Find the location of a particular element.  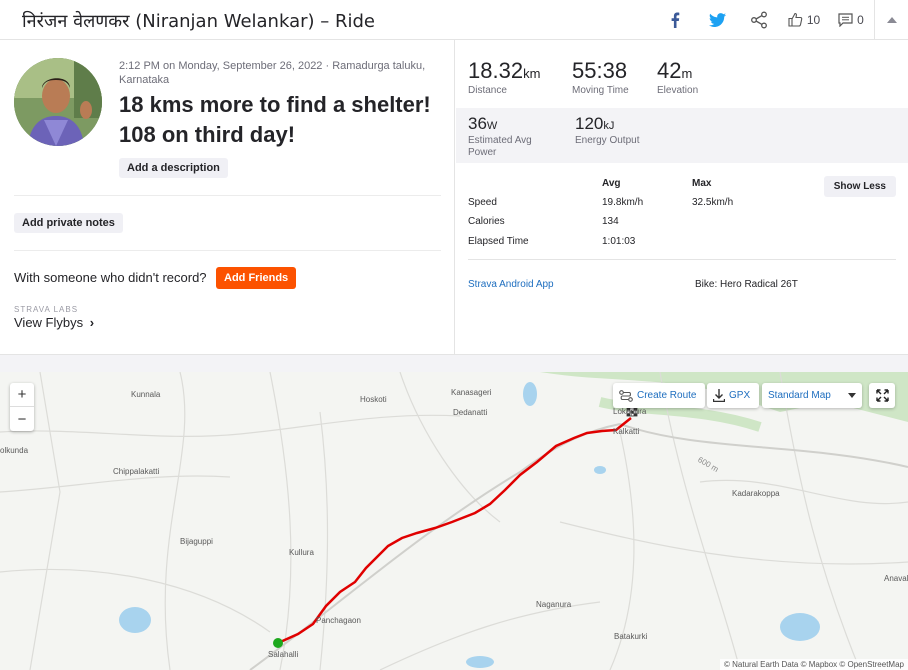

map-place-label: Hoskoti is located at coordinates (373, 399).